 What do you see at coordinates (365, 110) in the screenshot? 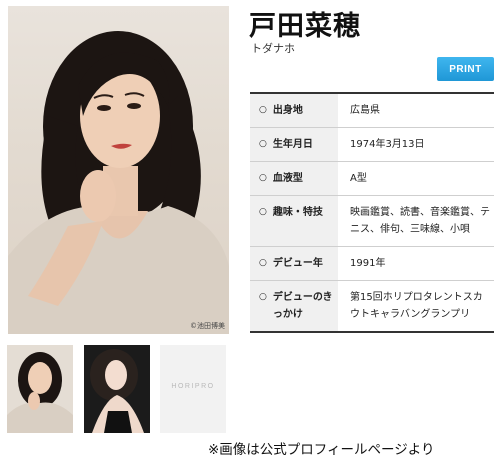
I see `row-value: 広島県` at bounding box center [365, 110].